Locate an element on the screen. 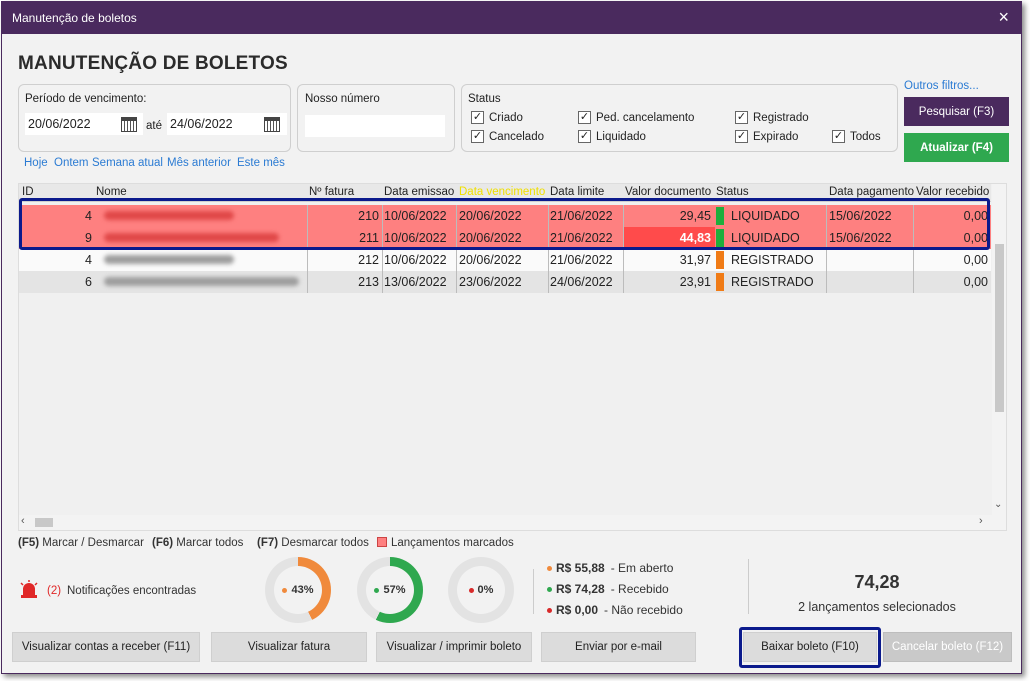  donut-em-aberto: 43% is located at coordinates (298, 590).